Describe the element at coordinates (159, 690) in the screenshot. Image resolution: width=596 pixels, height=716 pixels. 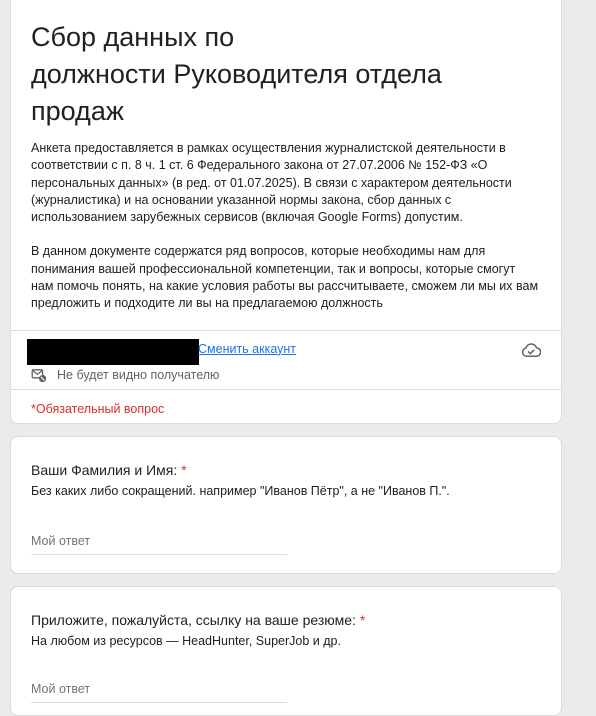
I see `resume-link-input` at that location.